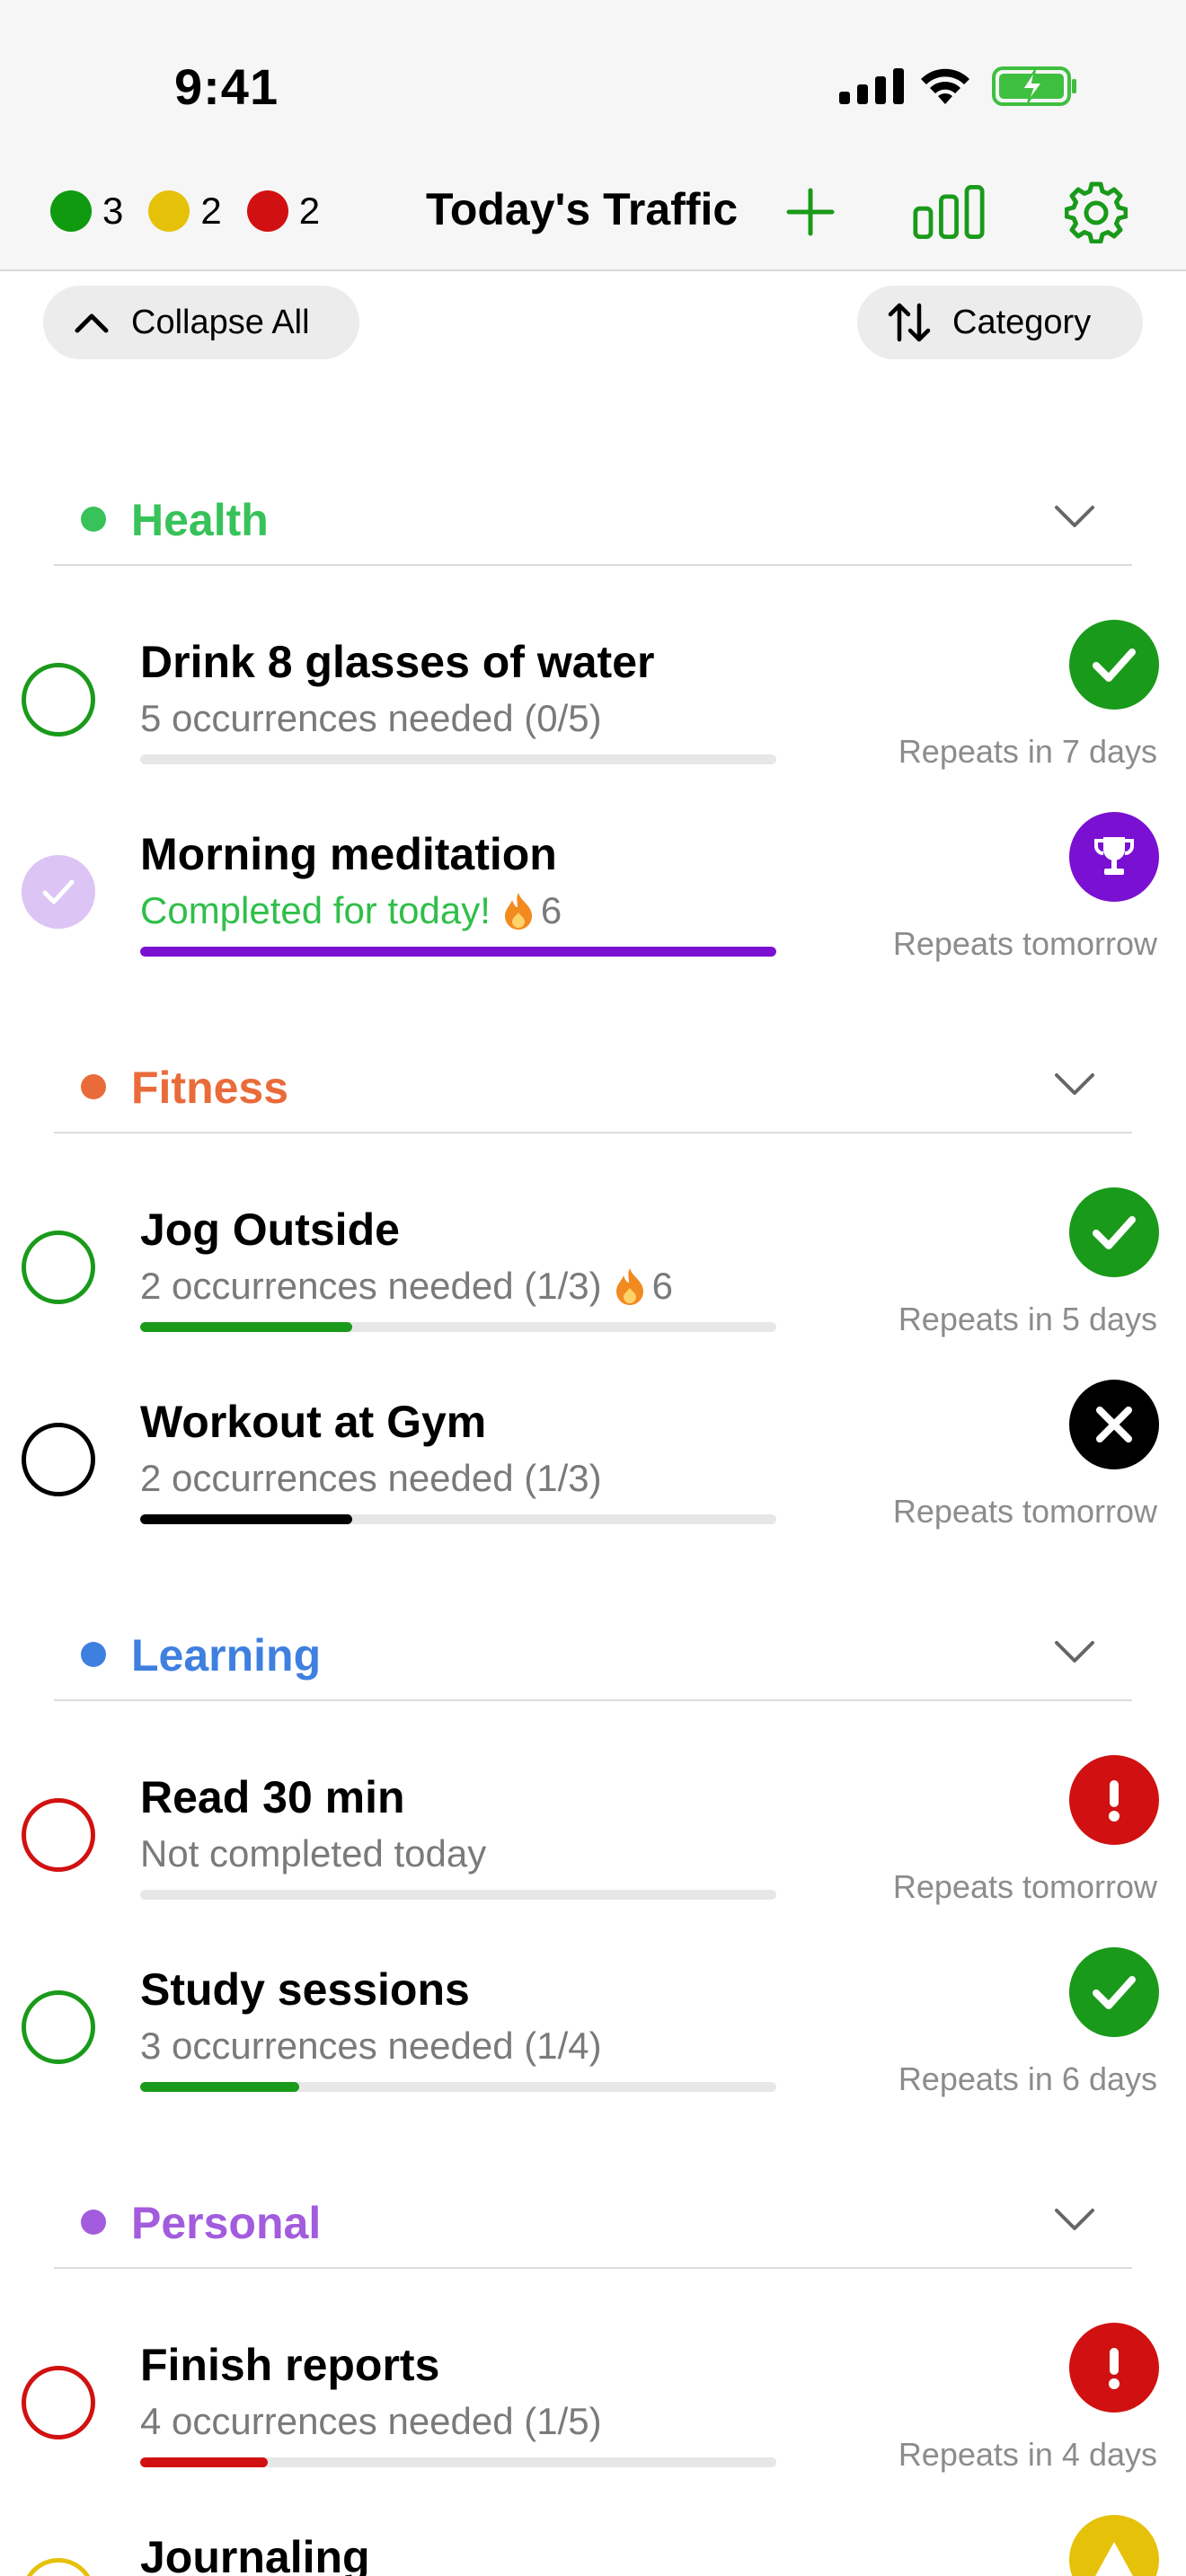 This screenshot has width=1186, height=2576. Describe the element at coordinates (272, 1797) in the screenshot. I see `item-title: Read 30 min` at that location.